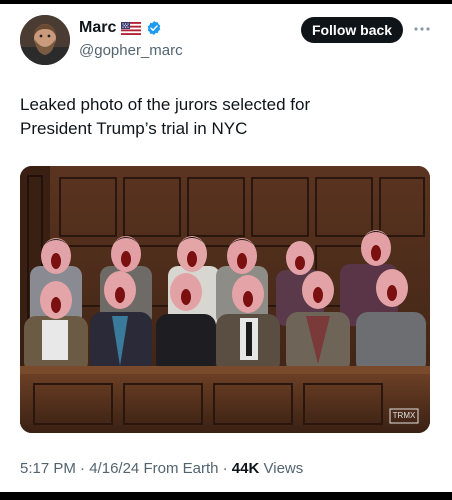 The width and height of the screenshot is (452, 500). What do you see at coordinates (48, 468) in the screenshot?
I see `tweet-time: 5:17 PM` at bounding box center [48, 468].